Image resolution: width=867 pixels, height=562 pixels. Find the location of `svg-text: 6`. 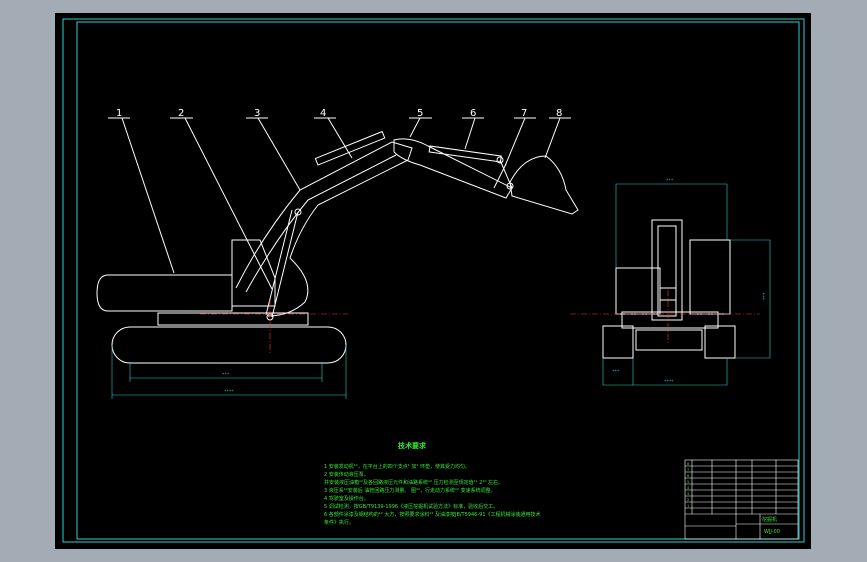

svg-text: 6 is located at coordinates (688, 476).